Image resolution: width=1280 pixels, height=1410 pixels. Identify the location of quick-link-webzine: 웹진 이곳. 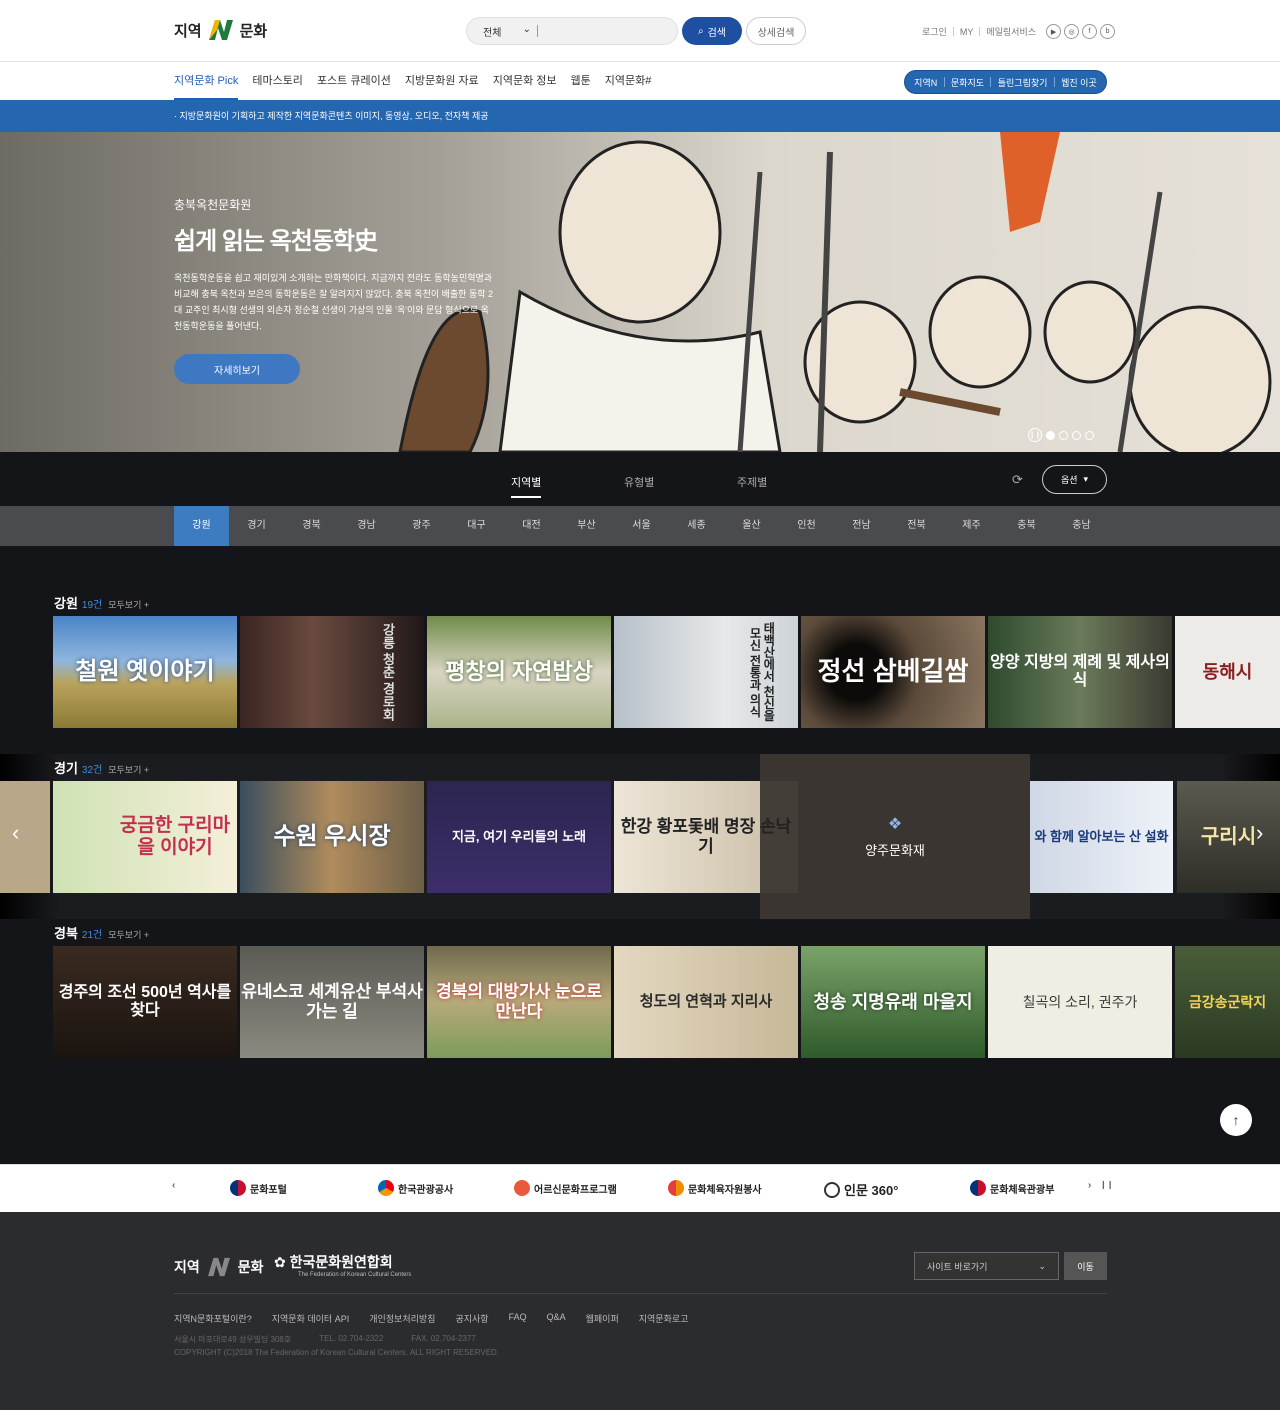
(1079, 82).